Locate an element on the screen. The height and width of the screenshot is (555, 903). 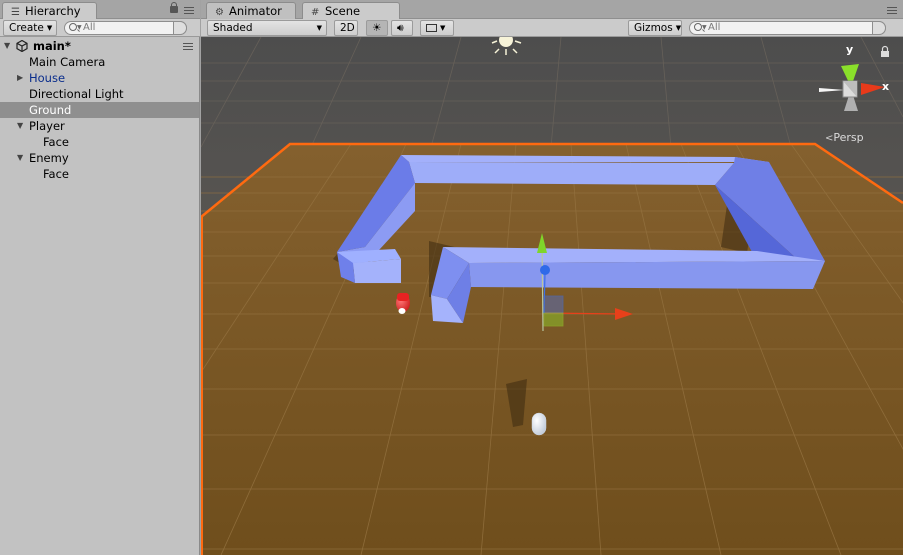
create-button-label: Create is located at coordinates (26, 28).